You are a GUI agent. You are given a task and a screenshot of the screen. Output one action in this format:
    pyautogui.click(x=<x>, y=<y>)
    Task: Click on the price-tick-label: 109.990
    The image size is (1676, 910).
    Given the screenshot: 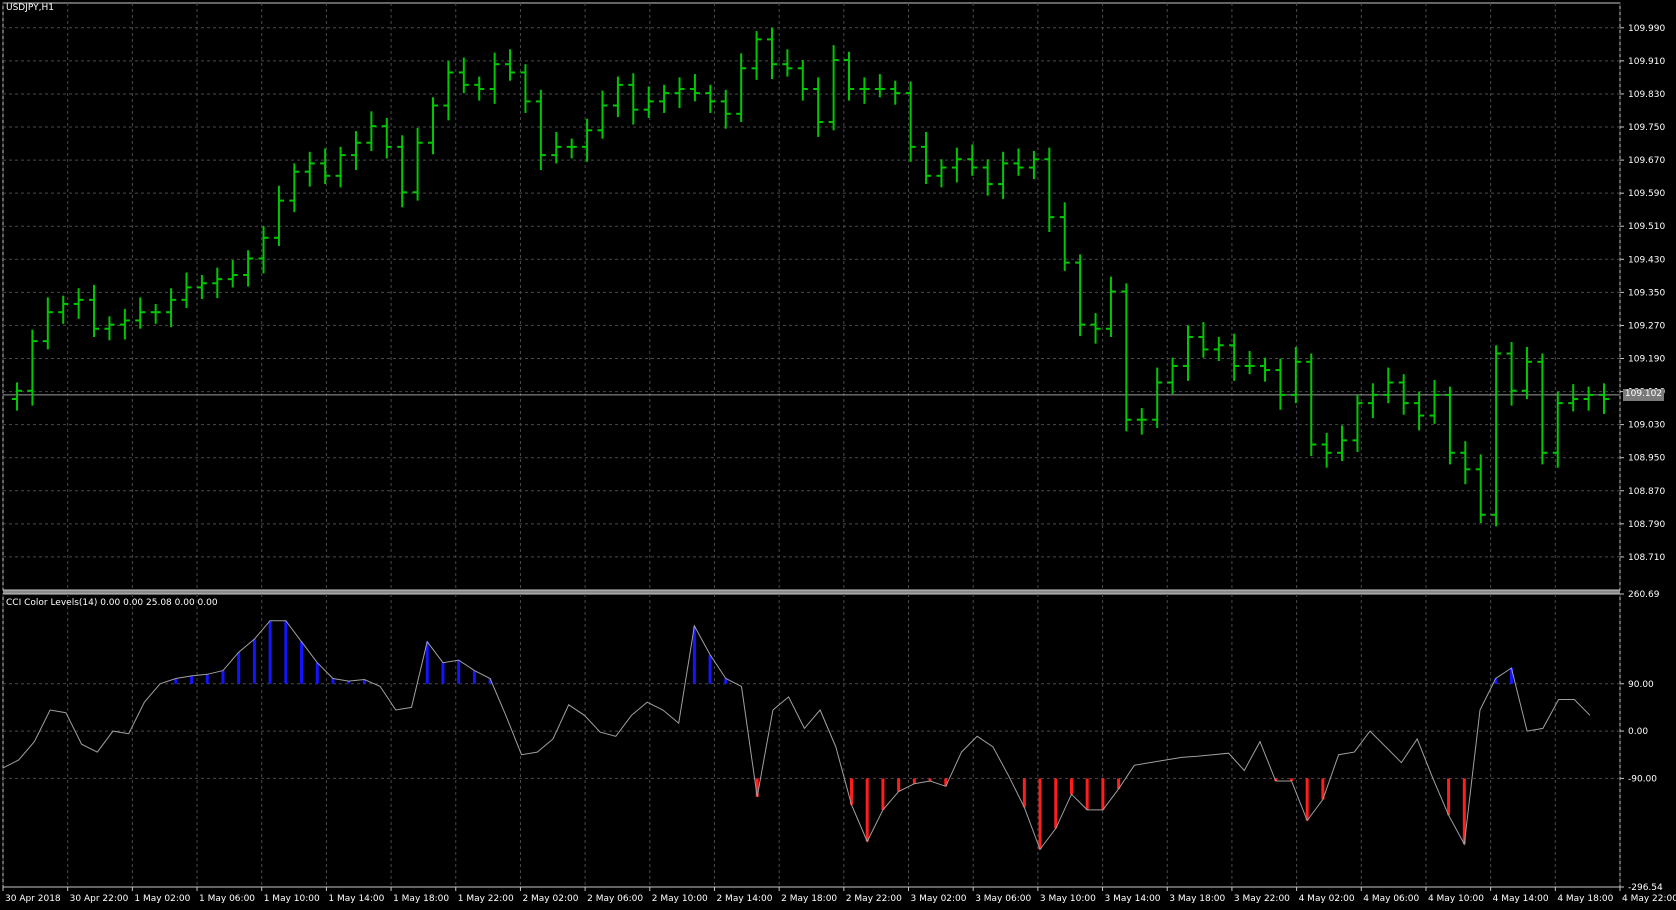 What is the action you would take?
    pyautogui.click(x=1646, y=29)
    